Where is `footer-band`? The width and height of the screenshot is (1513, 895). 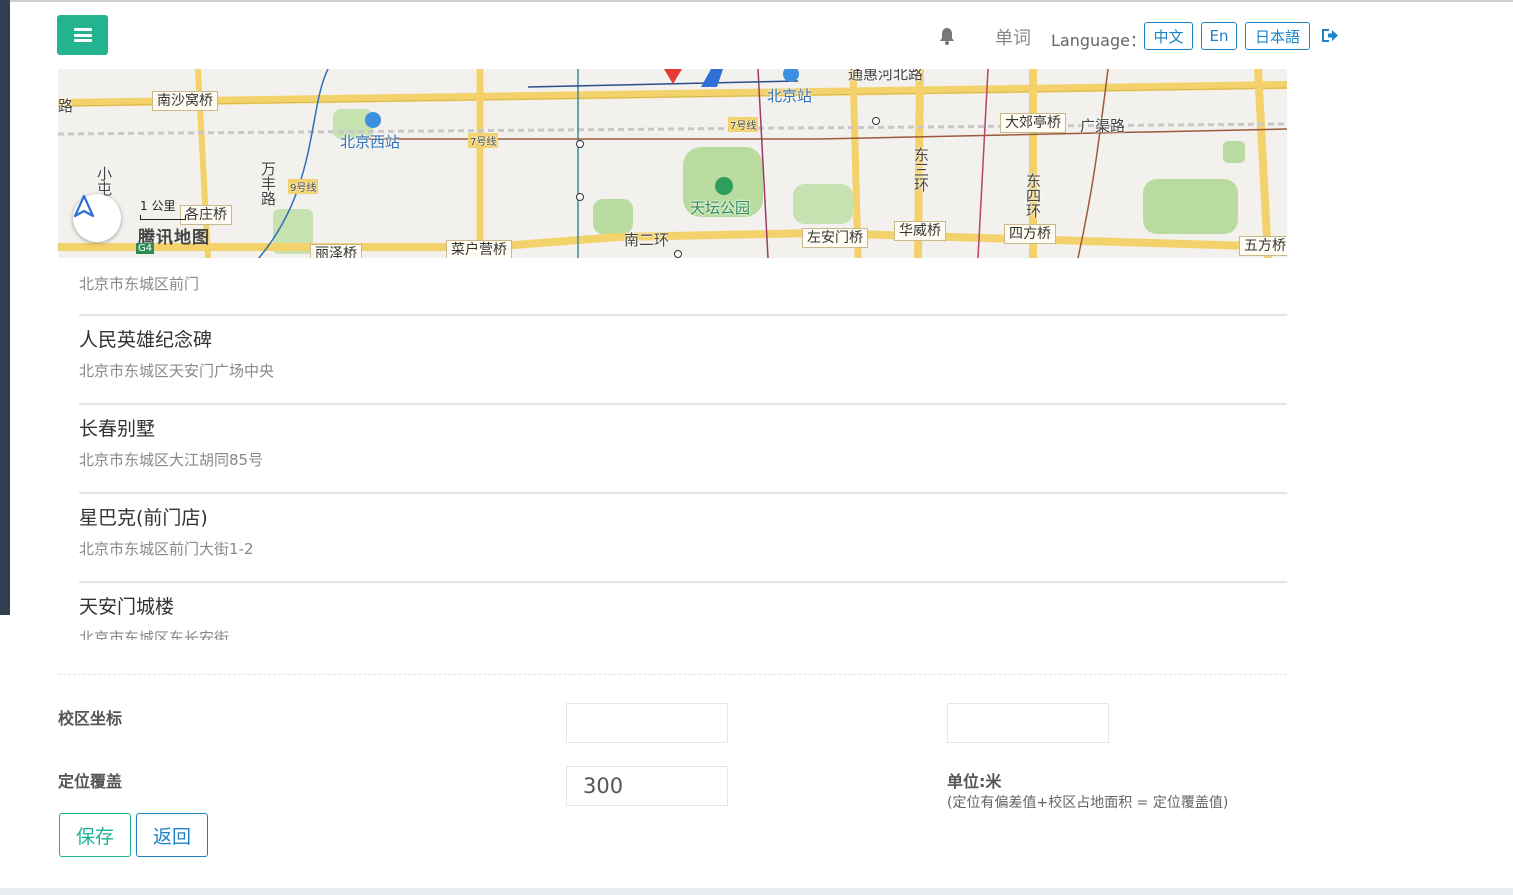
footer-band is located at coordinates (756, 891).